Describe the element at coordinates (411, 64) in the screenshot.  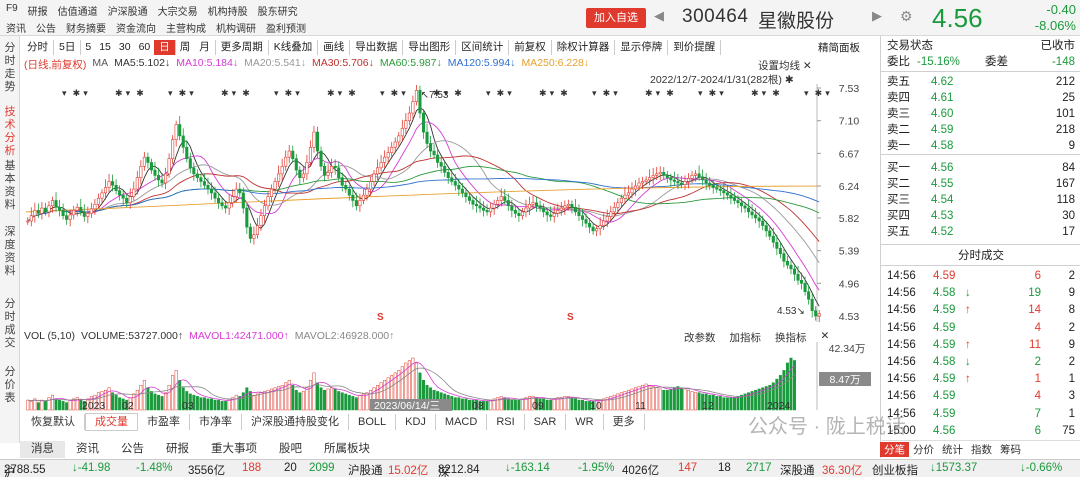
I see `ma-legend-item: MA60:5.987↓` at that location.